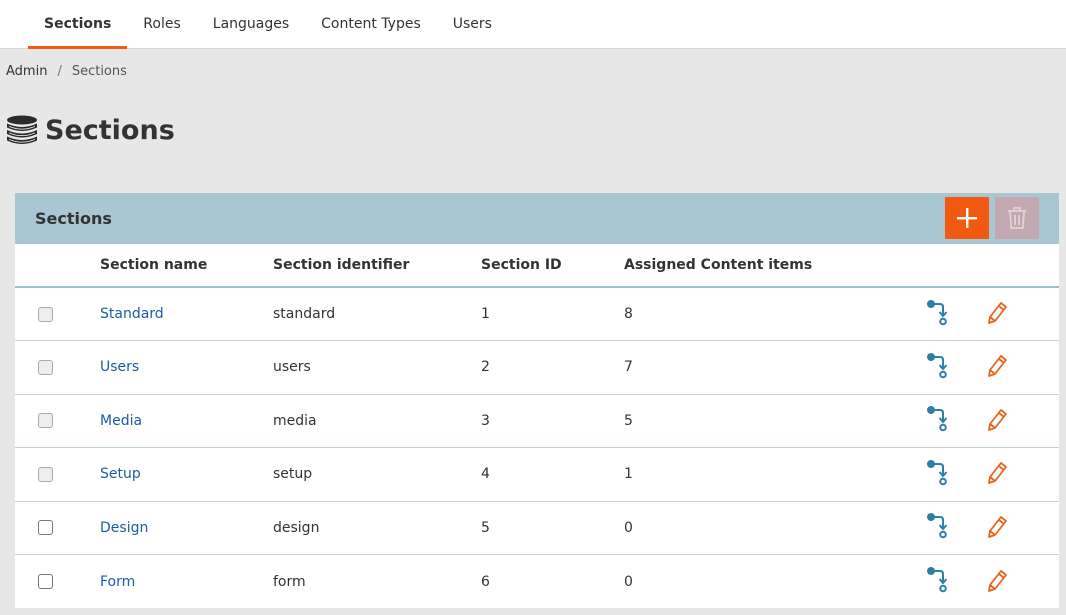  I want to click on section-id: 4, so click(552, 474).